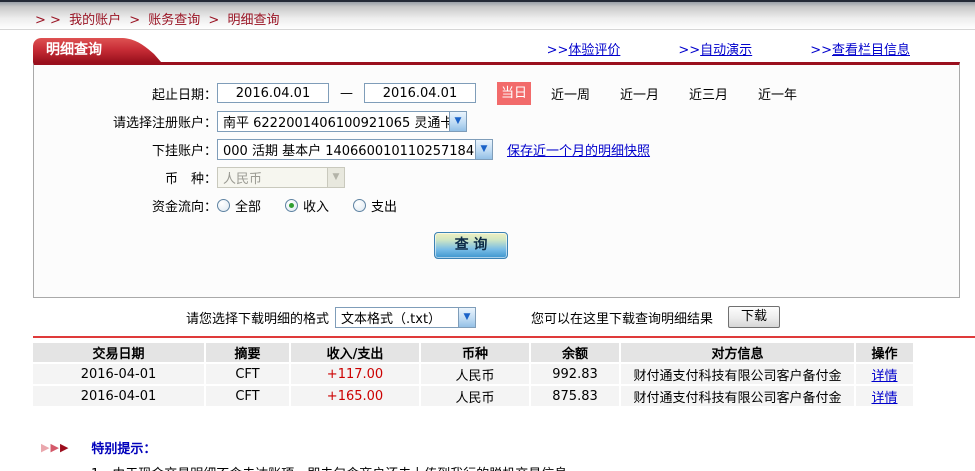 The height and width of the screenshot is (471, 975). Describe the element at coordinates (500, 447) in the screenshot. I see `special-note-header: ▶ ▶ ▶ 特别提示：` at that location.